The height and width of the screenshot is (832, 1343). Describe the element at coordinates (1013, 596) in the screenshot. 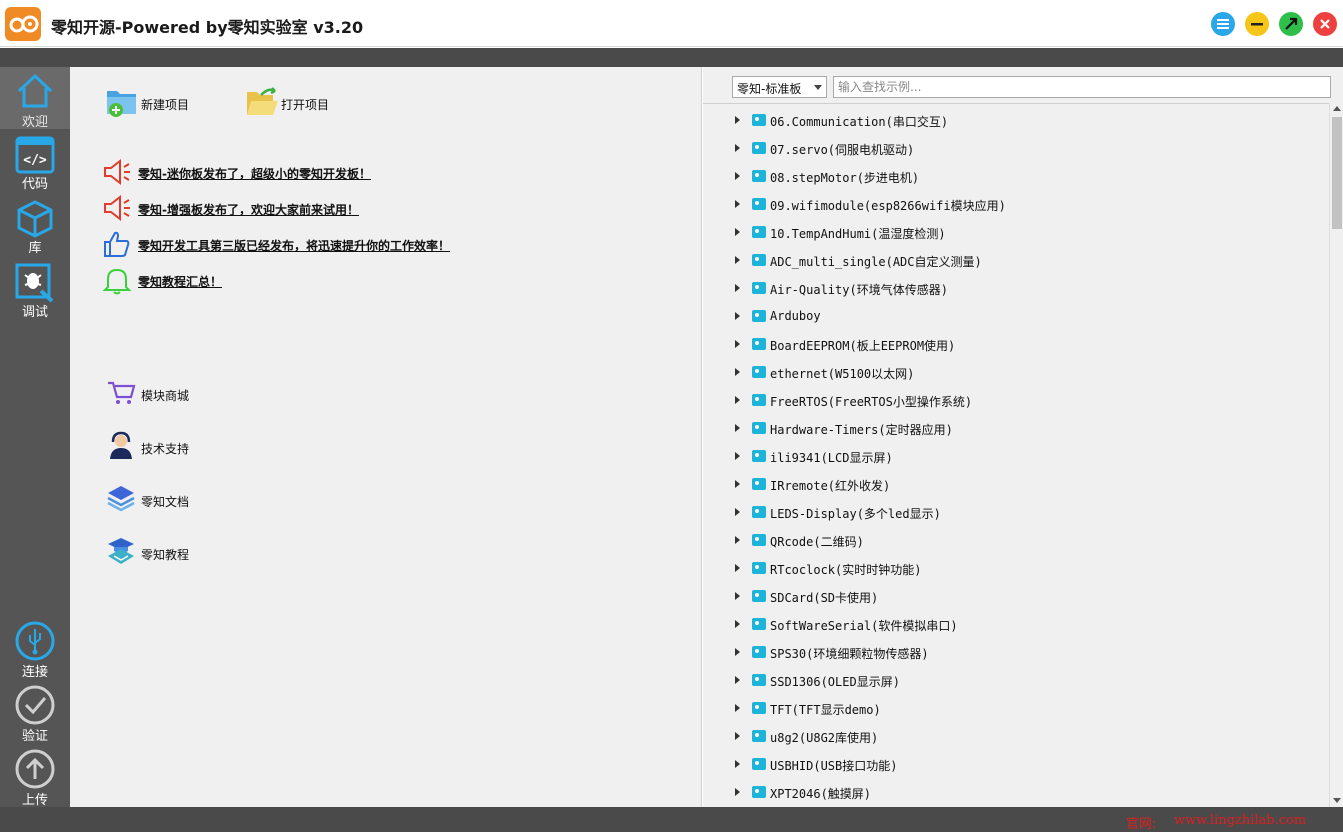

I see `tree-item: SDCard(SD卡使用)` at that location.